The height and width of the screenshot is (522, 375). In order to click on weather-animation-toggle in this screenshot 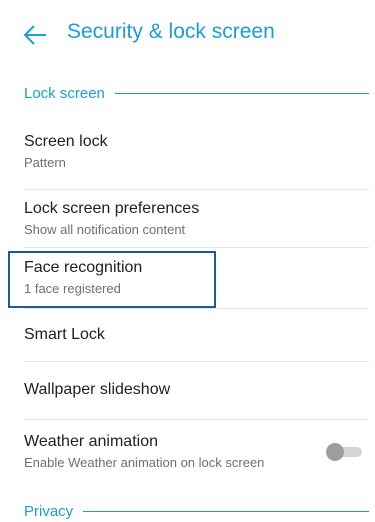, I will do `click(344, 452)`.